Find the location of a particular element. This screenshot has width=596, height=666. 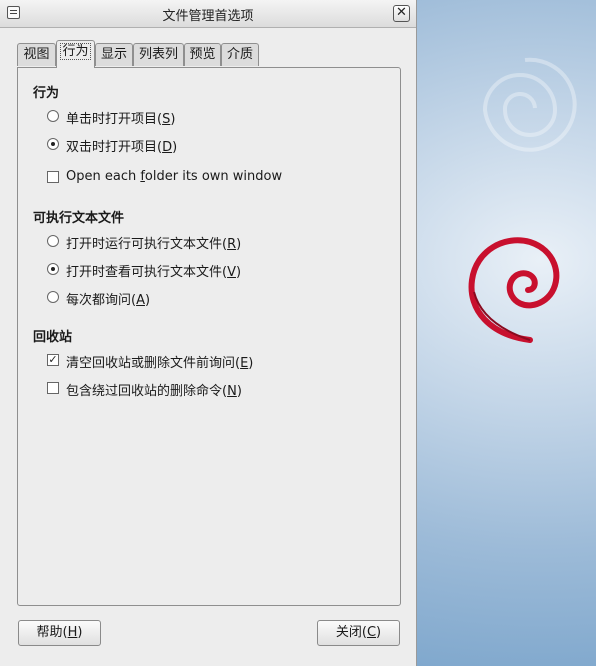

radio-run-executable is located at coordinates (53, 241).